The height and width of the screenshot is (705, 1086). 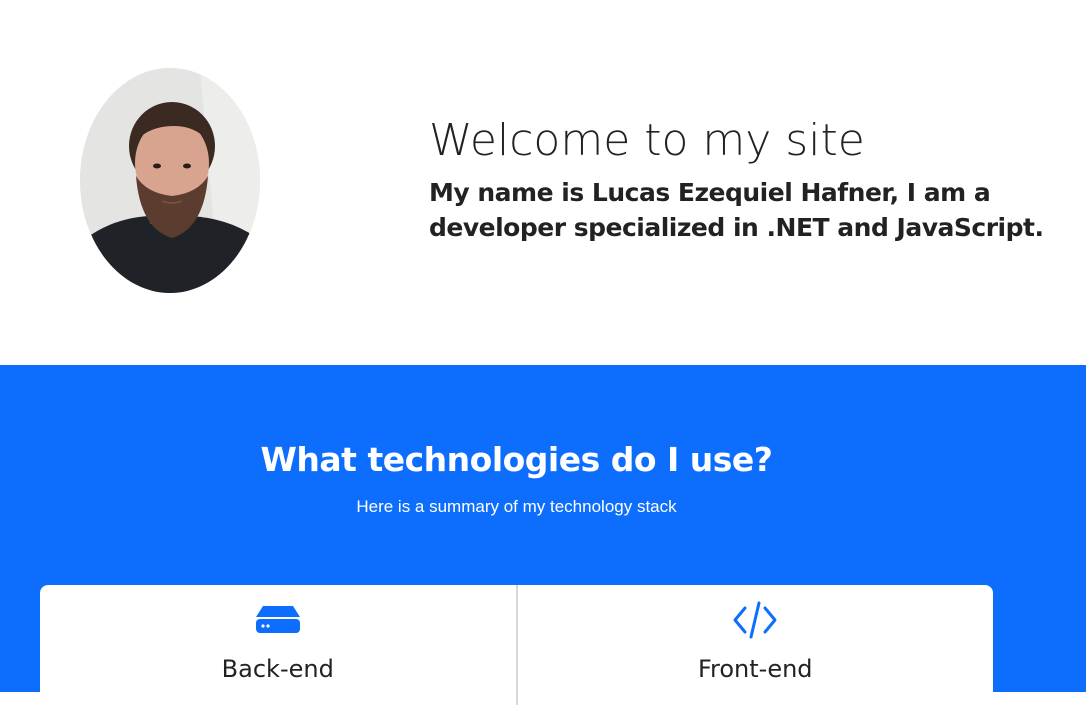 What do you see at coordinates (516, 506) in the screenshot?
I see `technologies-subtitle: Here is a summary of my technology stack` at bounding box center [516, 506].